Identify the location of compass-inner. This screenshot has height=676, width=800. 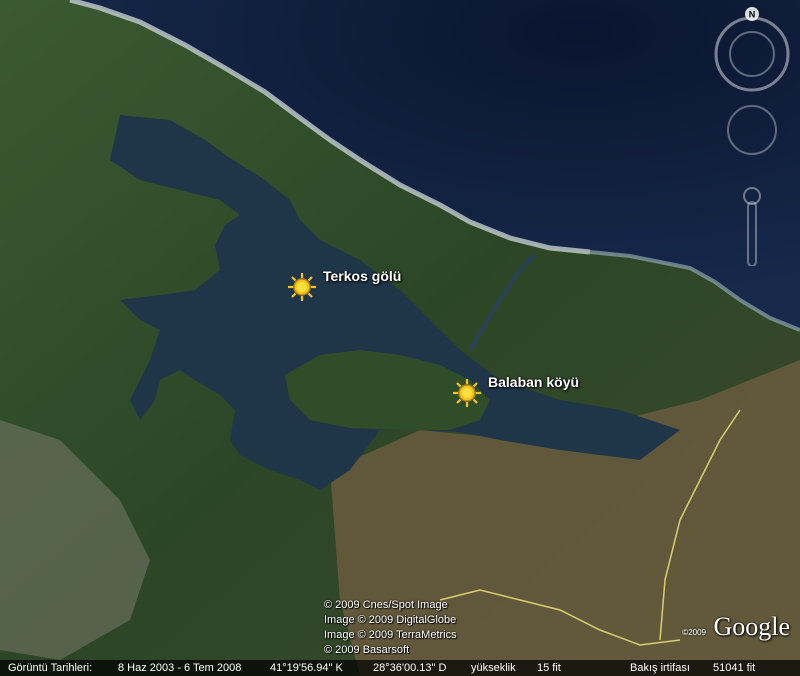
(752, 54).